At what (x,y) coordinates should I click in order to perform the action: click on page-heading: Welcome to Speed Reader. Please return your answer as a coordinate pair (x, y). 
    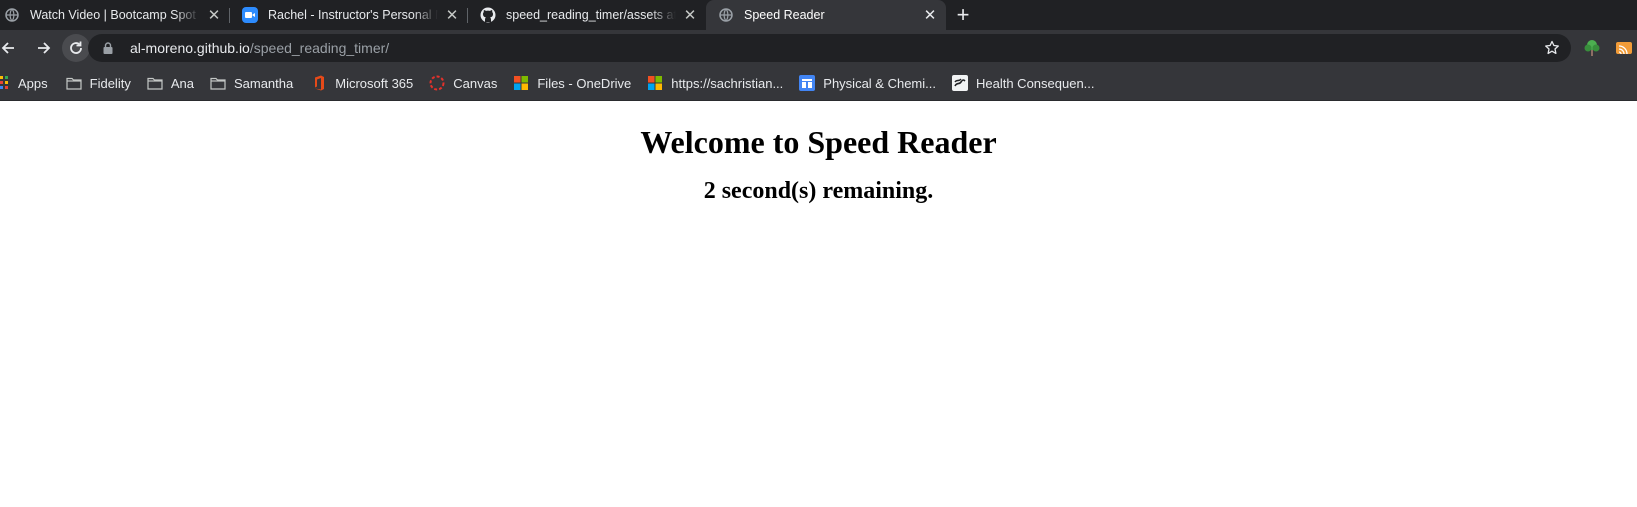
    Looking at the image, I should click on (818, 142).